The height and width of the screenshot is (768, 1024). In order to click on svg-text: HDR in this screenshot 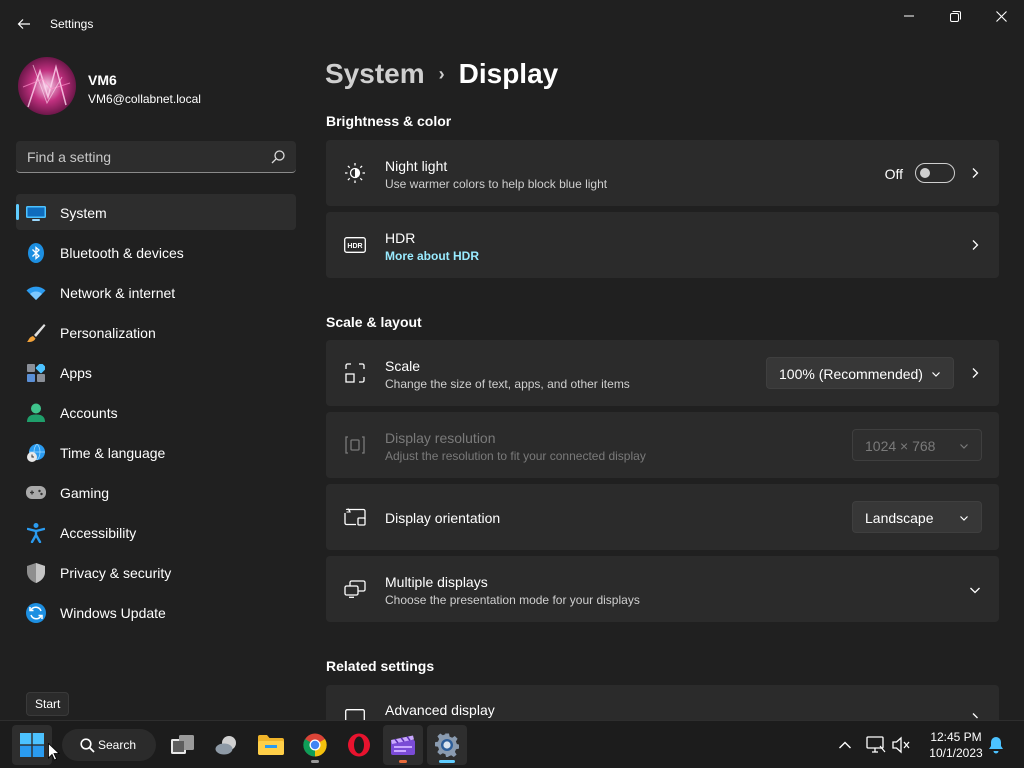, I will do `click(354, 246)`.